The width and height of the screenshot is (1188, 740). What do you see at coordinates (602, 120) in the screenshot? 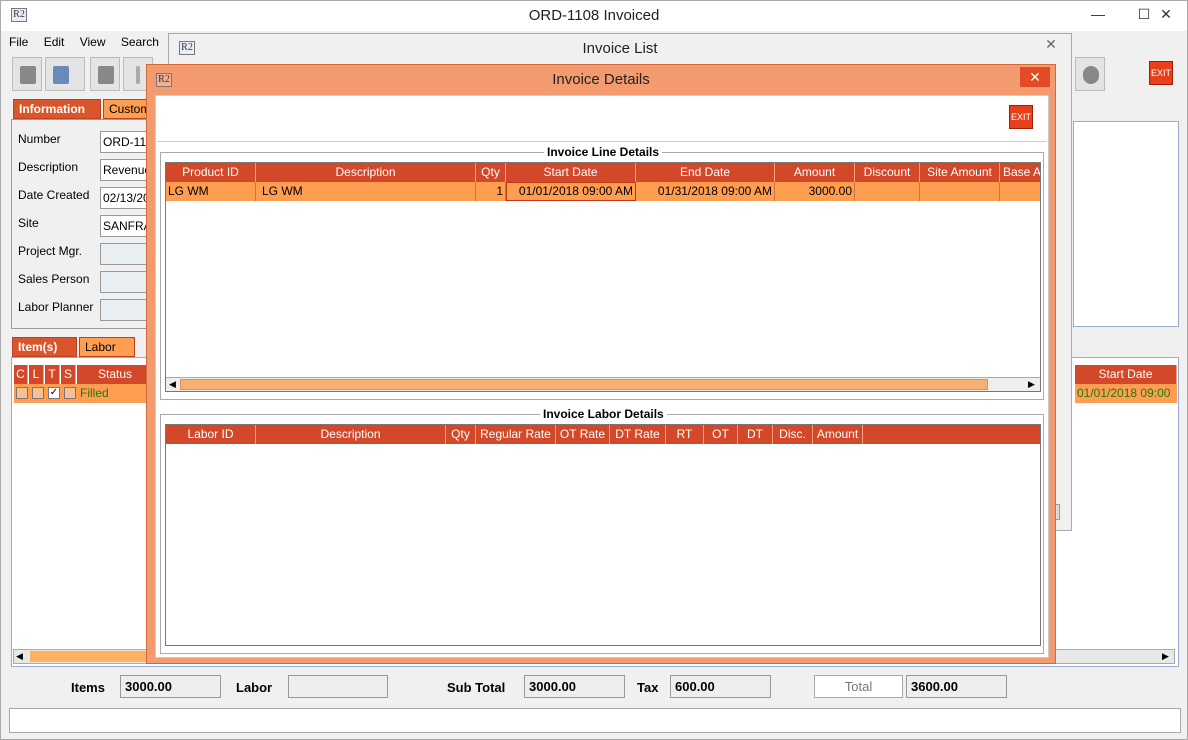
I see `details-toolbar` at bounding box center [602, 120].